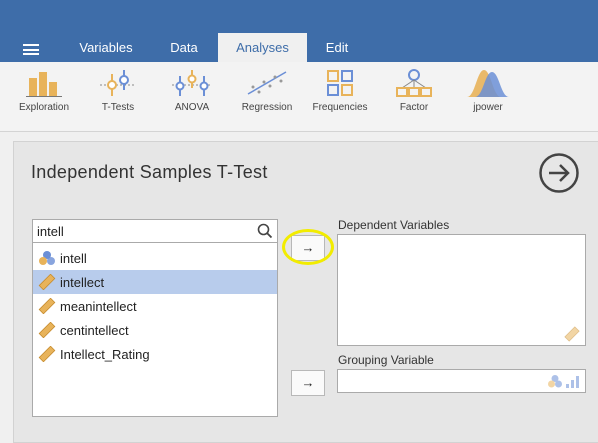 This screenshot has height=443, width=598. Describe the element at coordinates (192, 83) in the screenshot. I see `anova-icon` at that location.